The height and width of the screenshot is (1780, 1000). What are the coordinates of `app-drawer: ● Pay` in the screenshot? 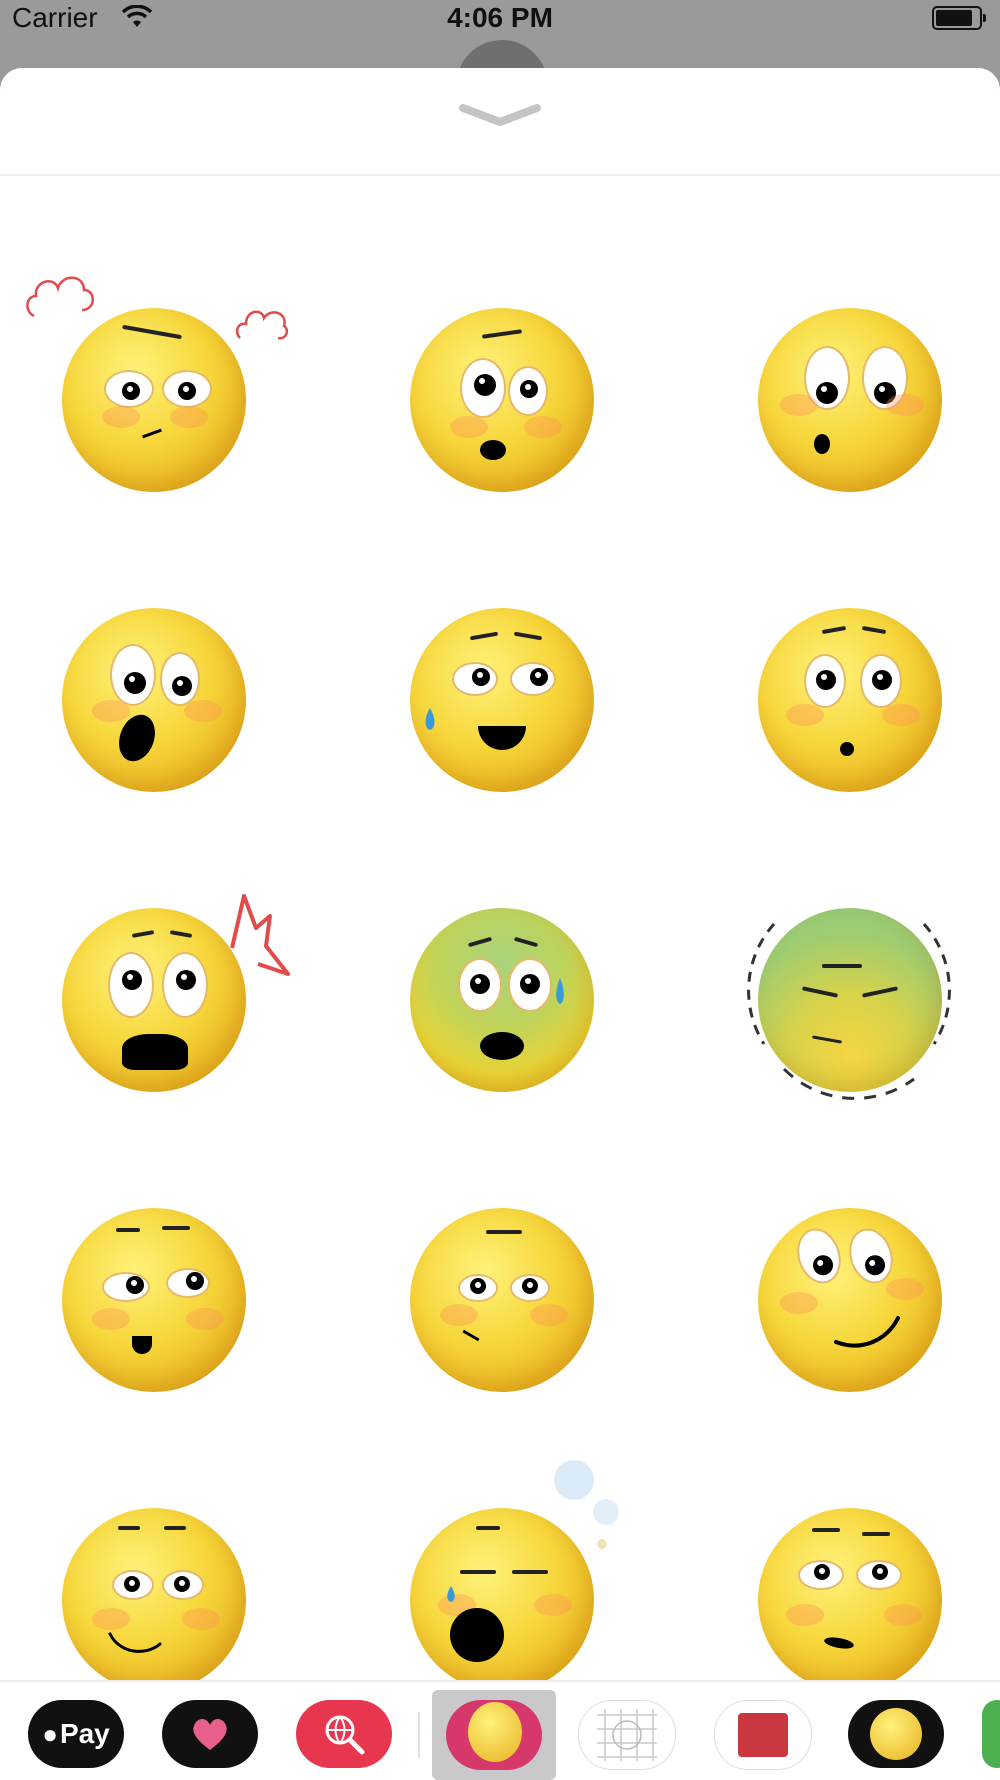 It's located at (500, 1730).